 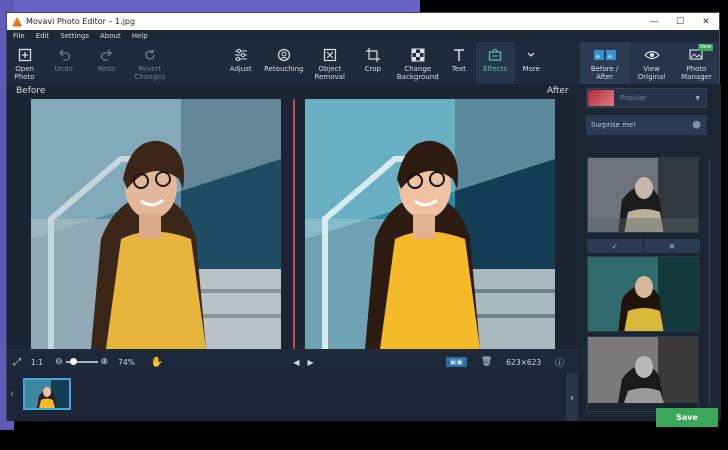 What do you see at coordinates (81, 361) in the screenshot?
I see `zoom-slider` at bounding box center [81, 361].